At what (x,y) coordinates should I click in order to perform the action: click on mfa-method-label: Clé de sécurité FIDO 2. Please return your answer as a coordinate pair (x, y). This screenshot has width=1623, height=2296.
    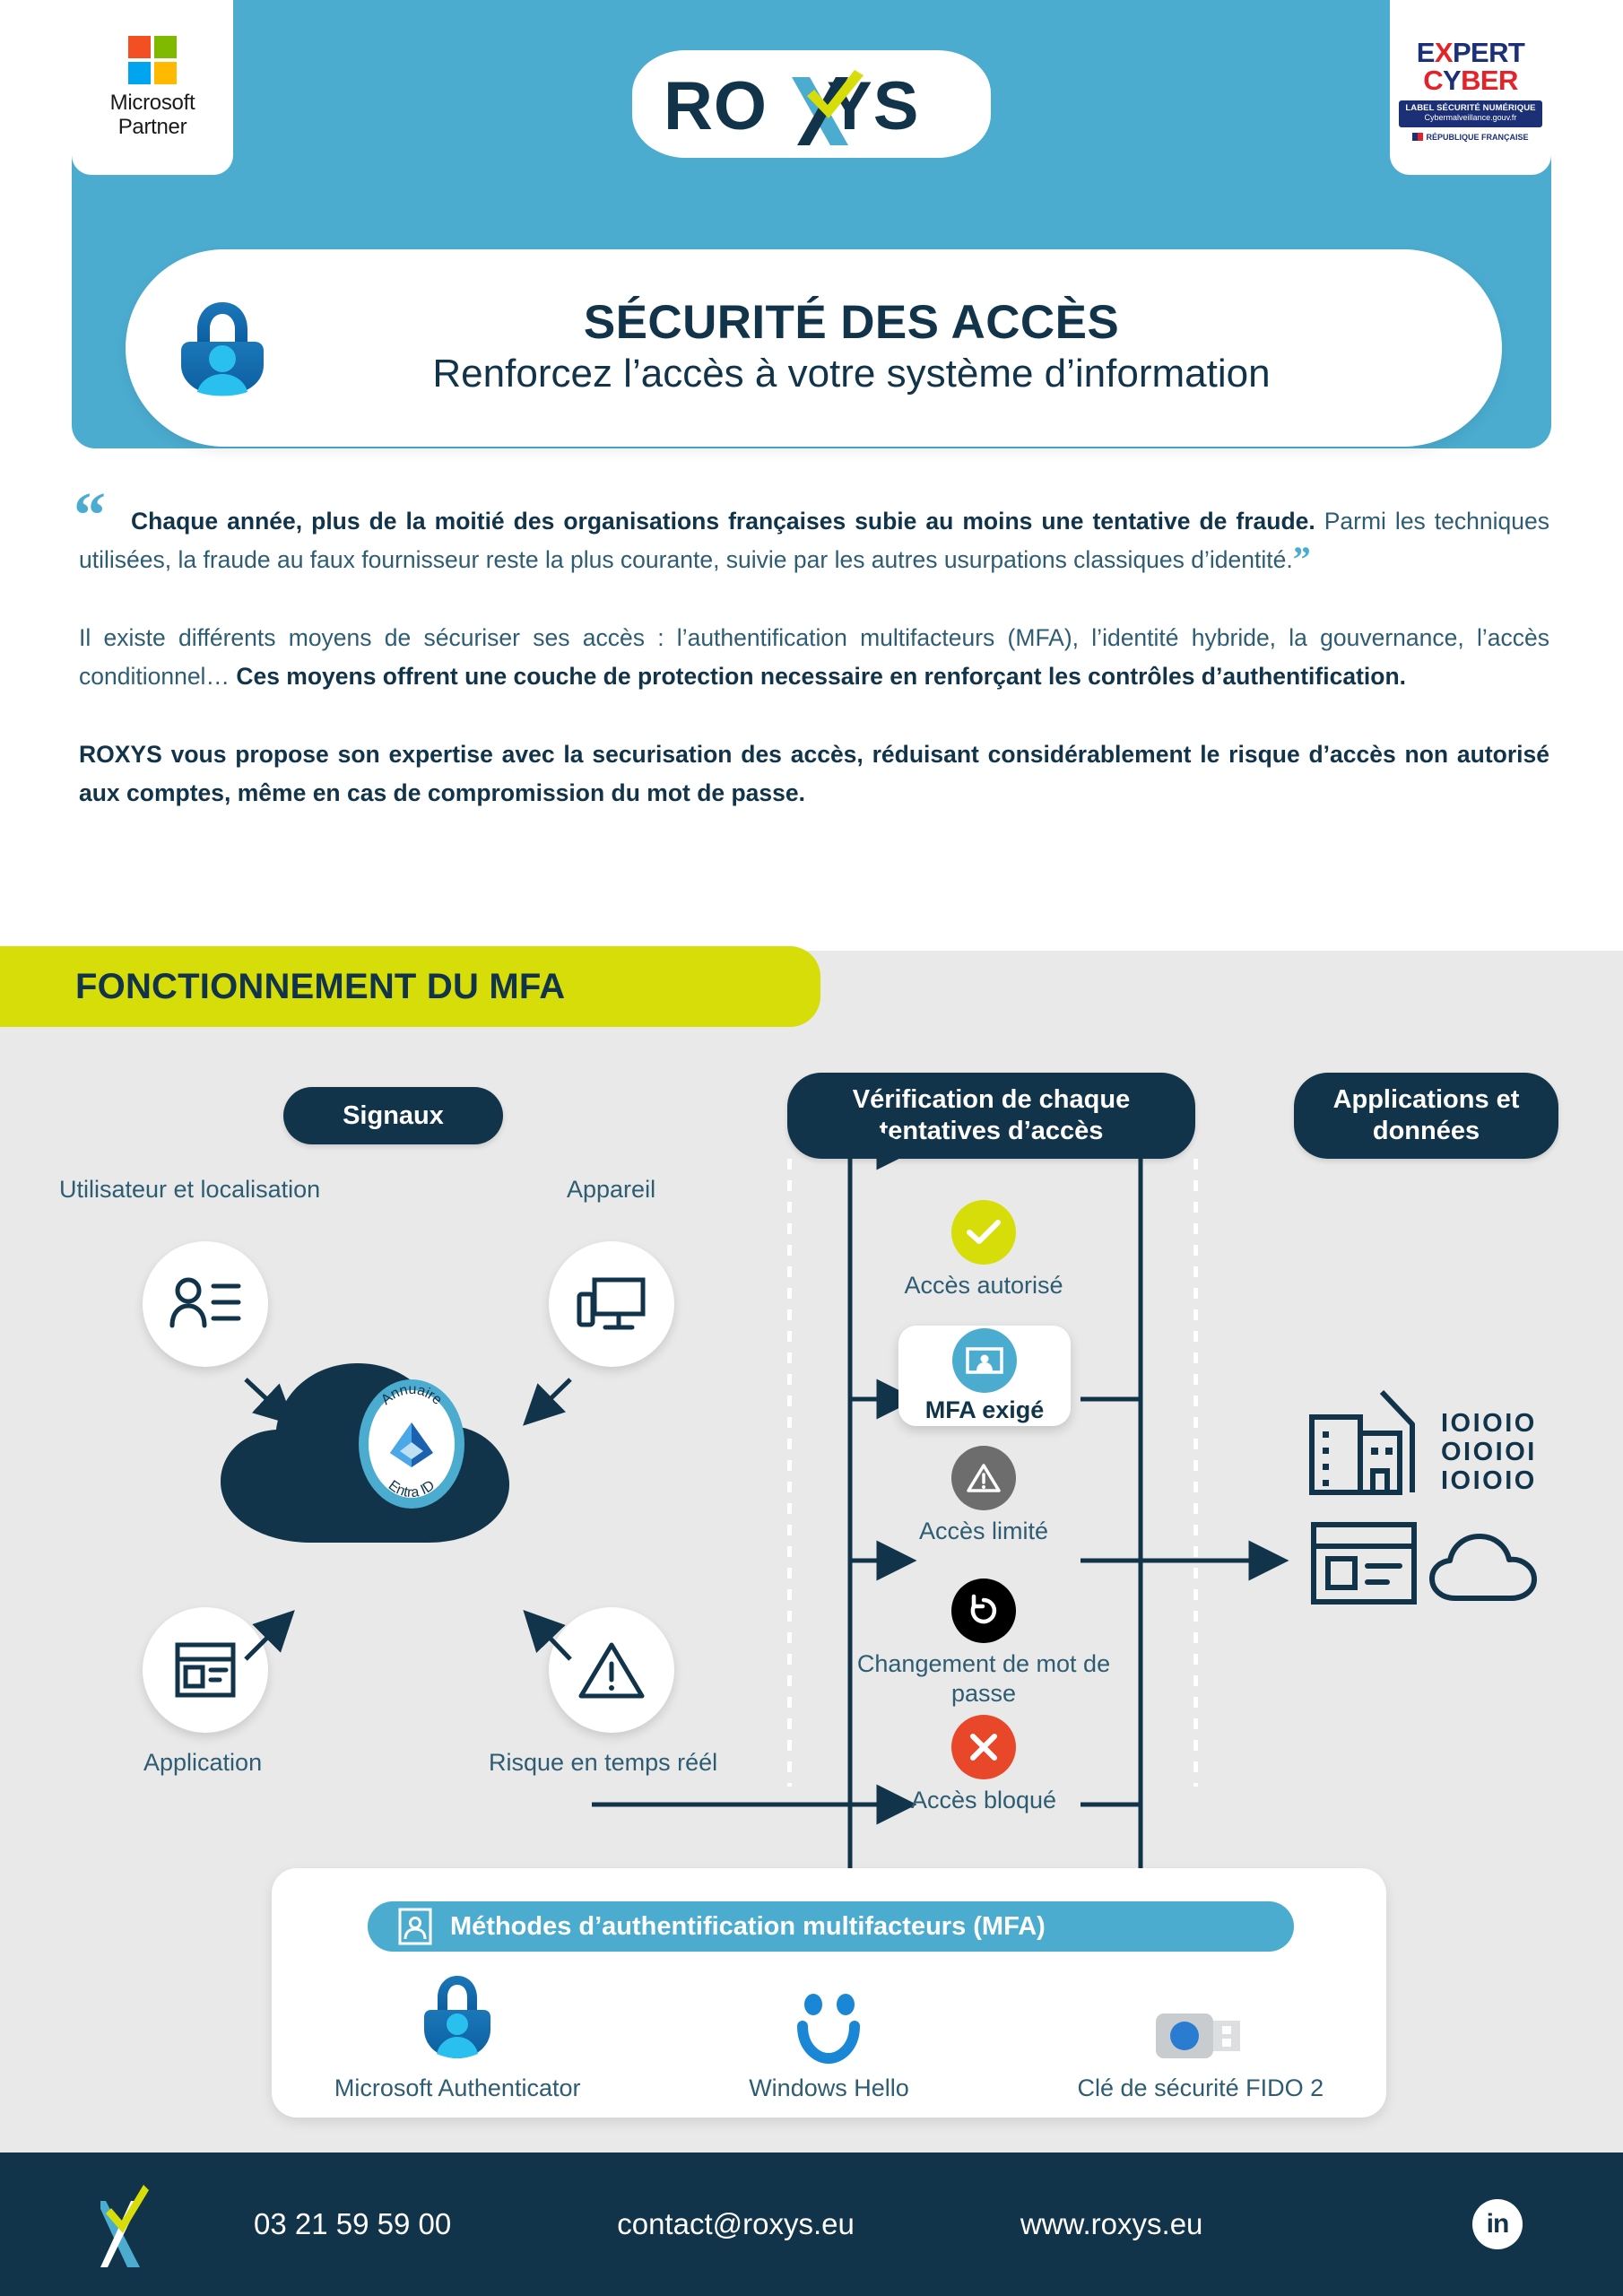
    Looking at the image, I should click on (1200, 2087).